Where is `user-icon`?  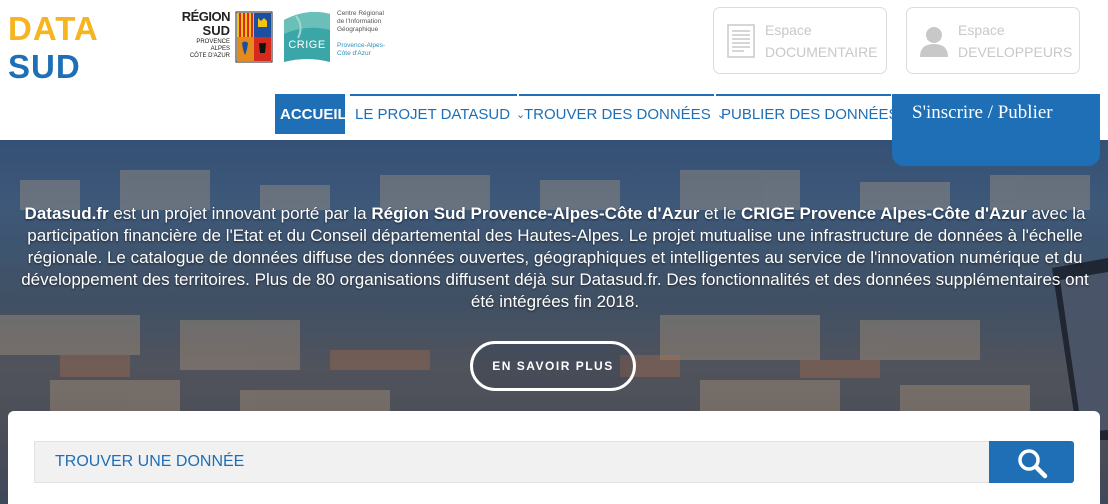 user-icon is located at coordinates (934, 42).